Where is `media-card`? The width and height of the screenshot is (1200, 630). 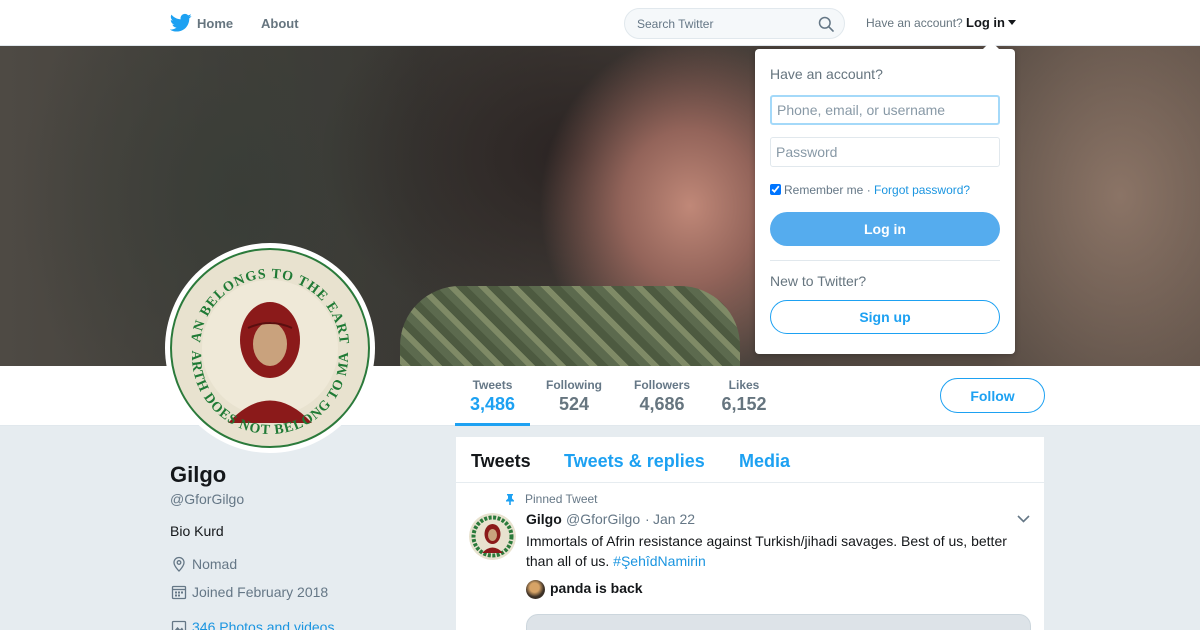
media-card is located at coordinates (778, 622).